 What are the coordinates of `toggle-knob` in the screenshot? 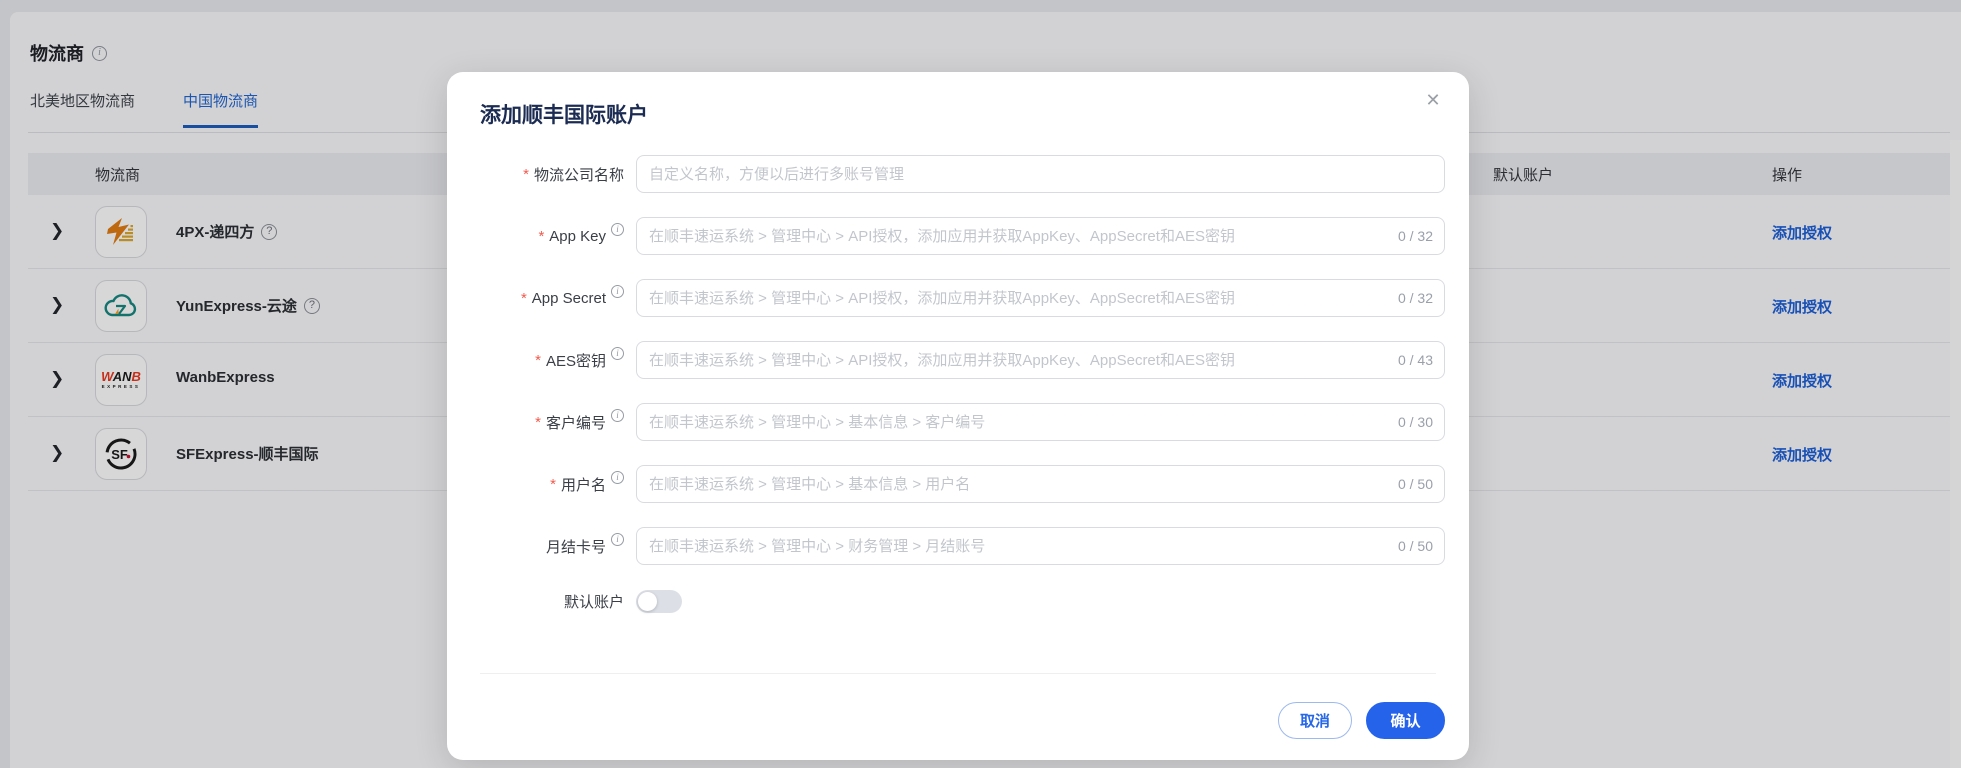 It's located at (647, 601).